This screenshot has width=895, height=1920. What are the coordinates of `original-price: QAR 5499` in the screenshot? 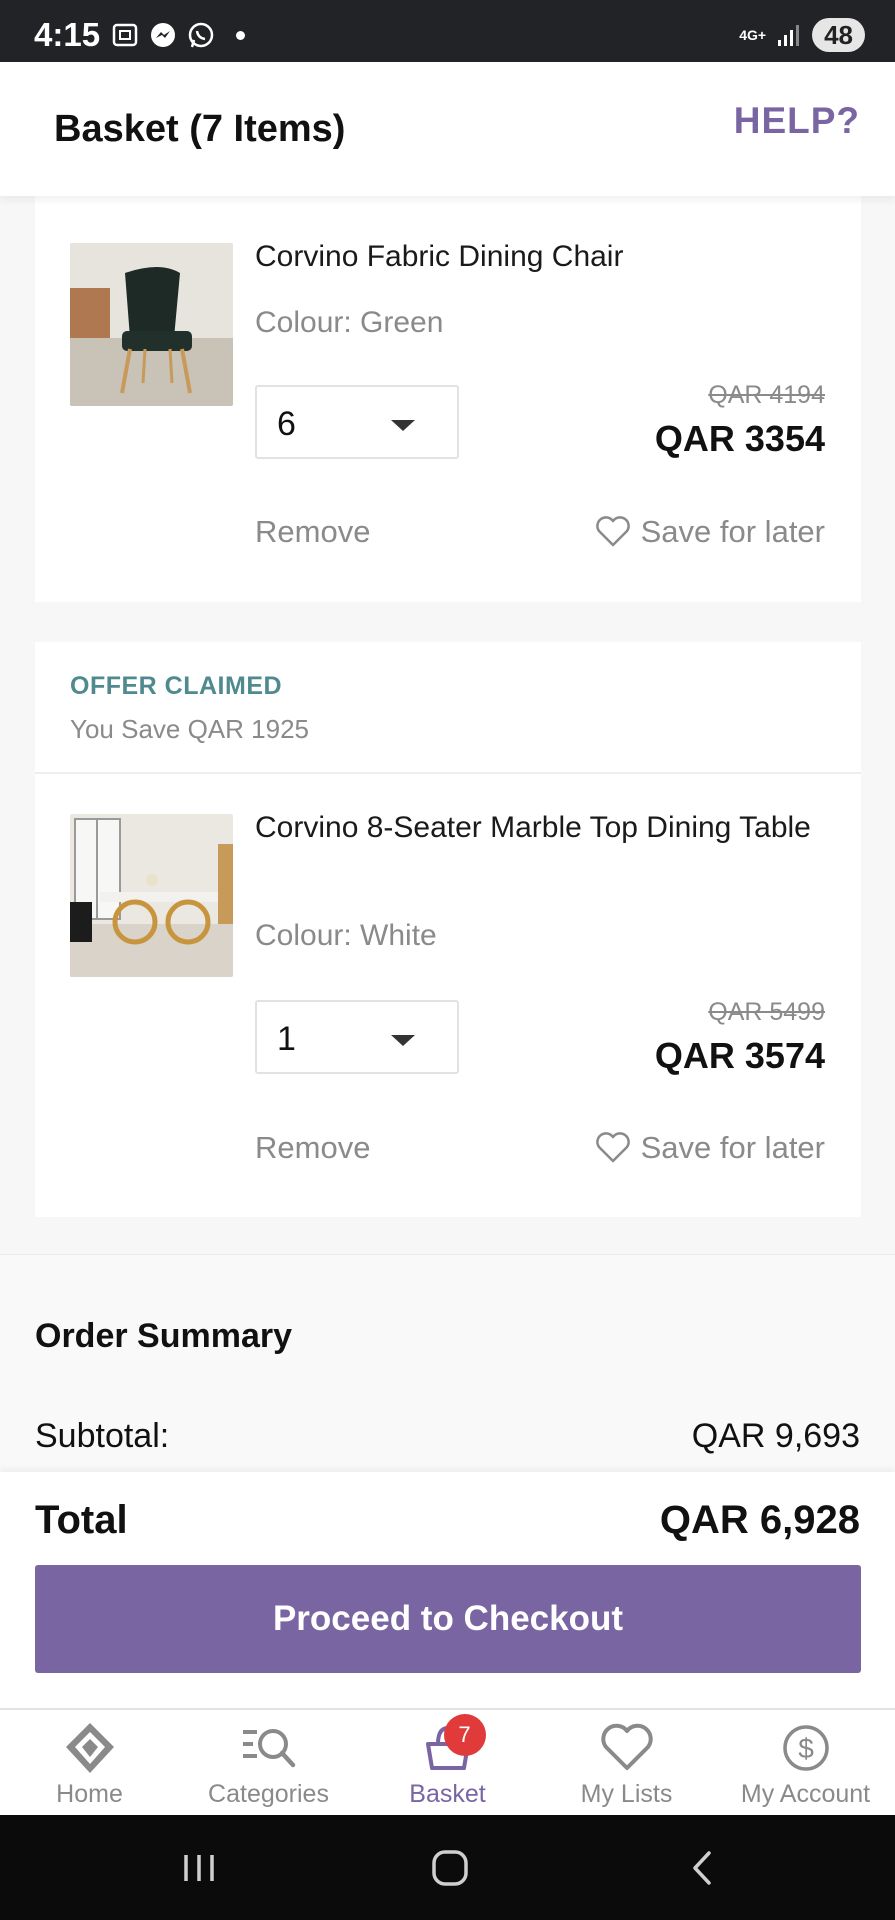 It's located at (766, 1012).